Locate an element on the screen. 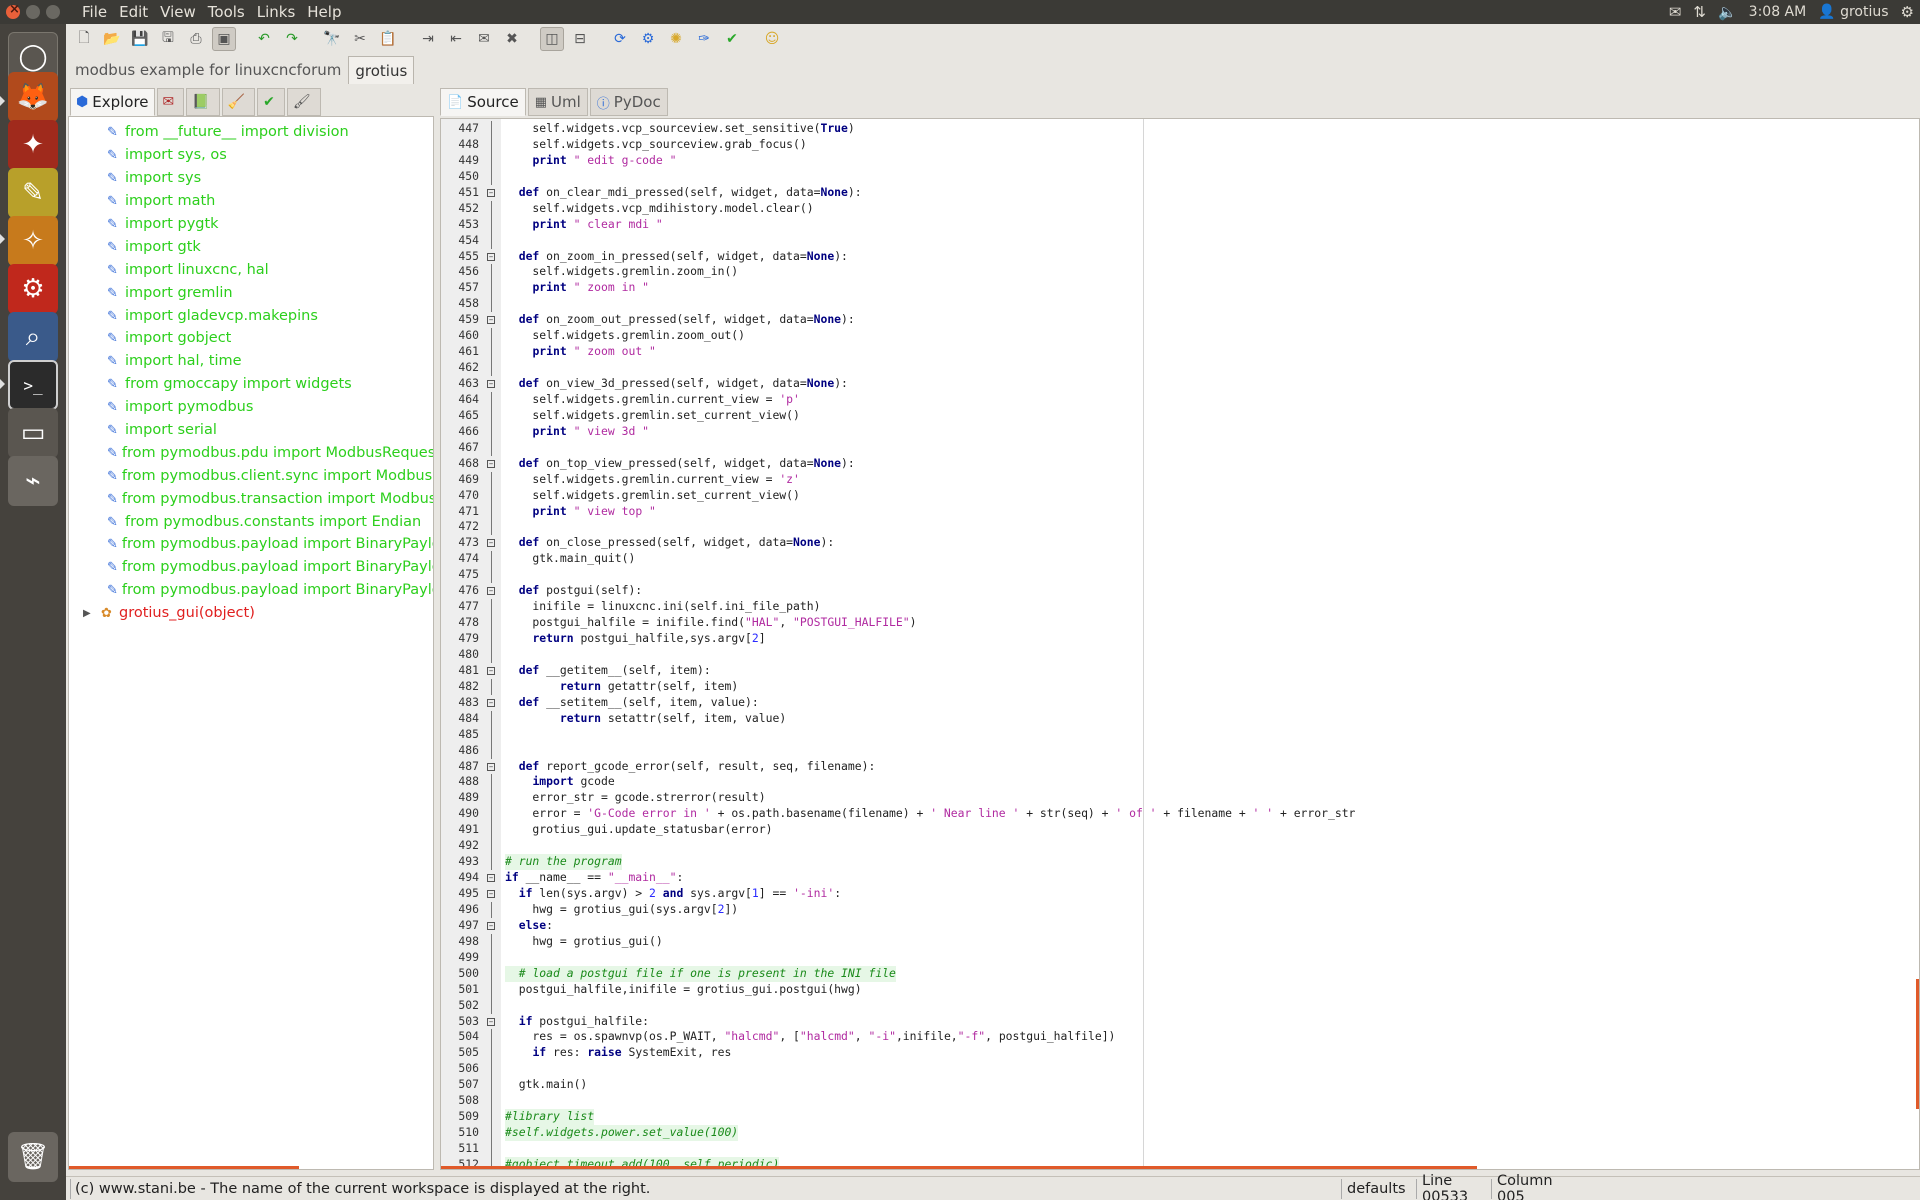 This screenshot has width=1920, height=1200. app-icon-4: ✧ is located at coordinates (33, 241).